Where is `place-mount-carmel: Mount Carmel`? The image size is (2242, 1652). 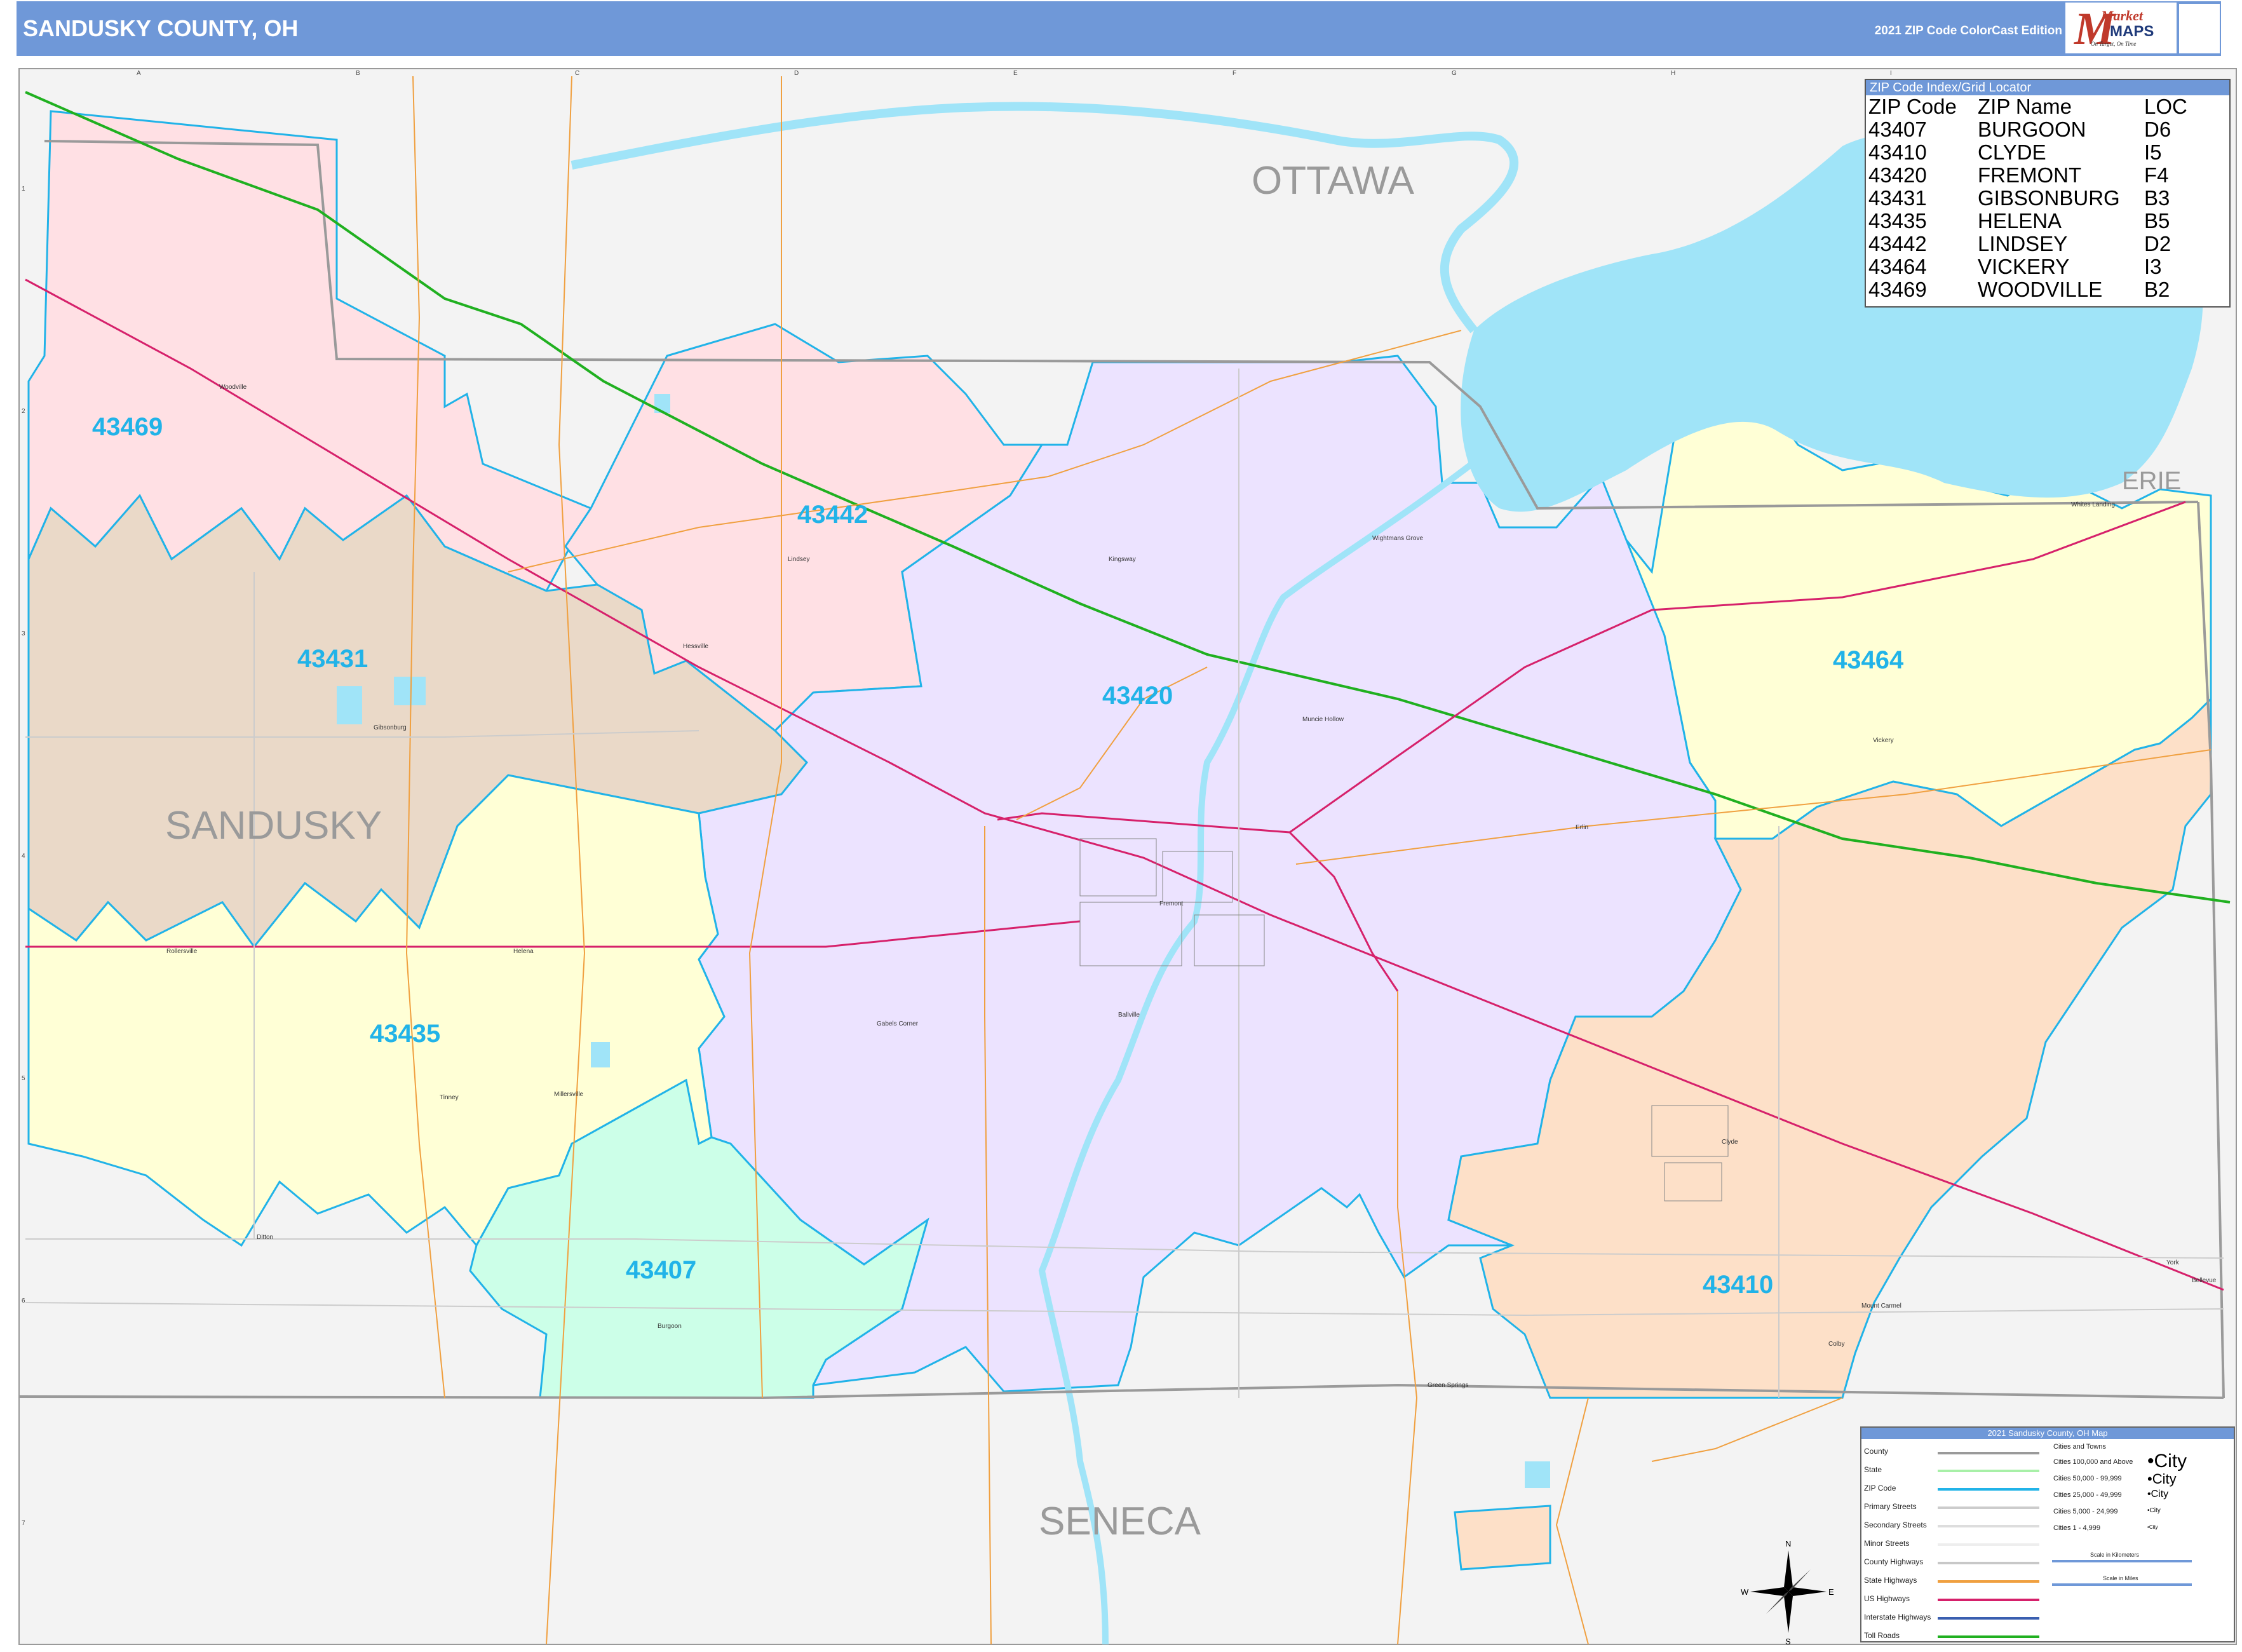
place-mount-carmel: Mount Carmel is located at coordinates (1881, 1306).